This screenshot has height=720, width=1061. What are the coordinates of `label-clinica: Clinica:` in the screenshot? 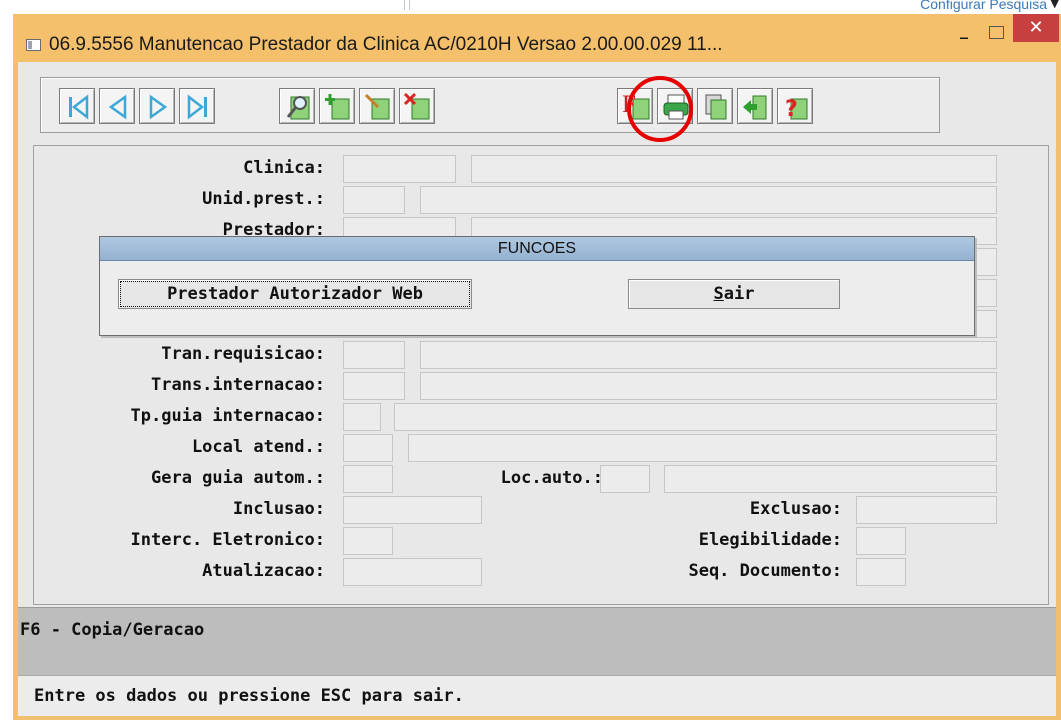 It's located at (284, 168).